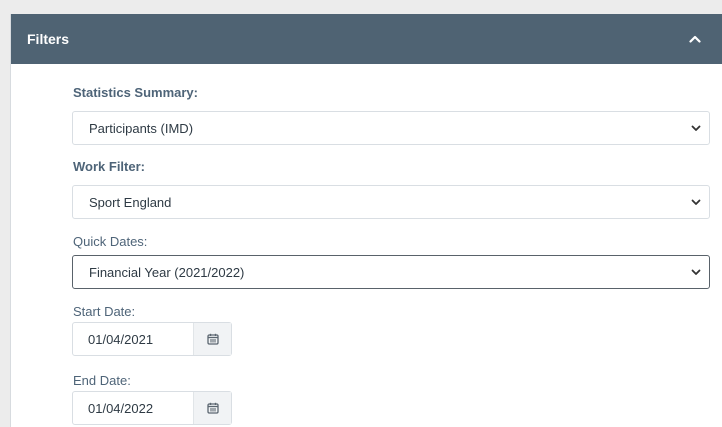 This screenshot has width=722, height=427. What do you see at coordinates (391, 202) in the screenshot?
I see `work-filter-select: Sport England` at bounding box center [391, 202].